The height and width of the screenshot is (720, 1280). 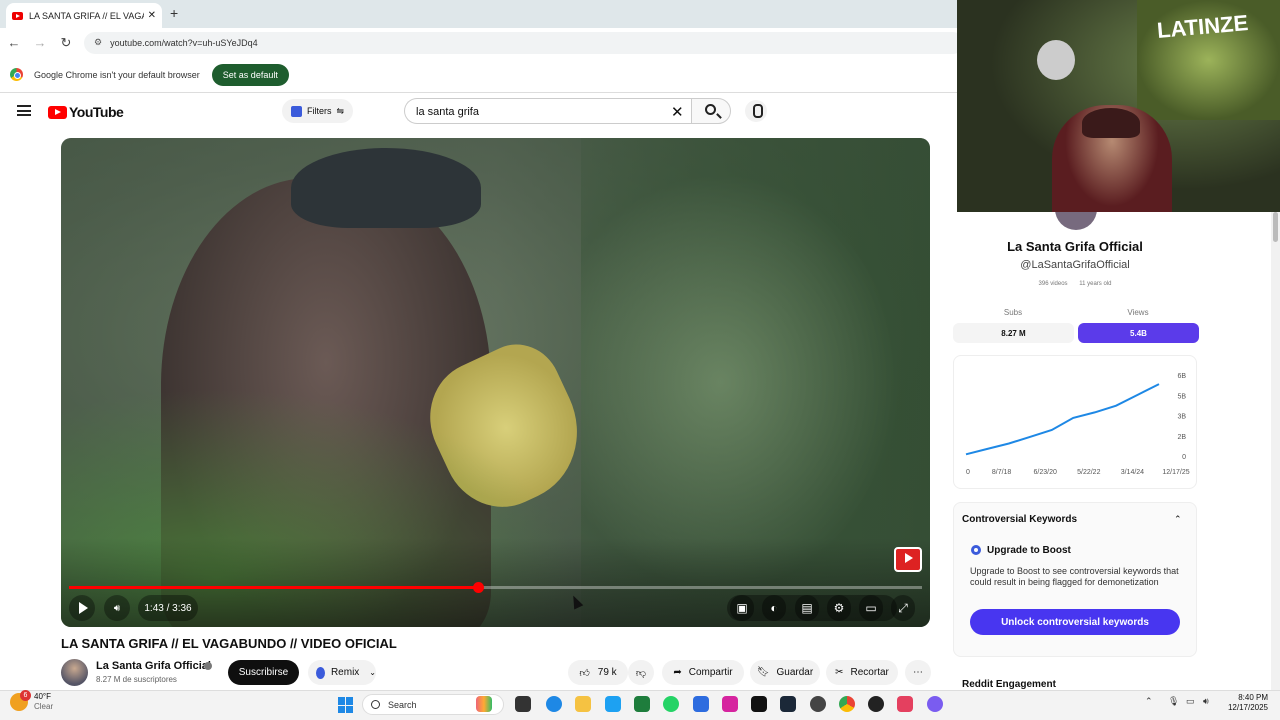 I want to click on whatsapp-icon, so click(x=671, y=704).